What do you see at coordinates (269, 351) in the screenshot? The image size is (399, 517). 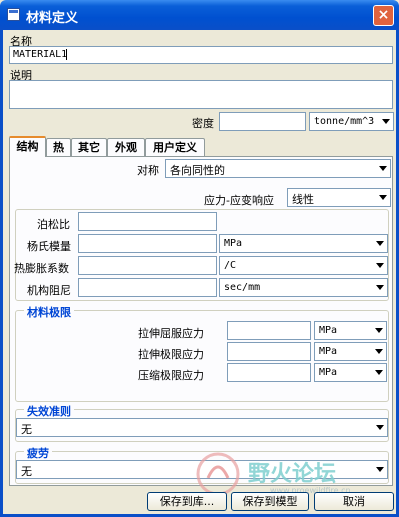 I see `tensile-ultimate-field` at bounding box center [269, 351].